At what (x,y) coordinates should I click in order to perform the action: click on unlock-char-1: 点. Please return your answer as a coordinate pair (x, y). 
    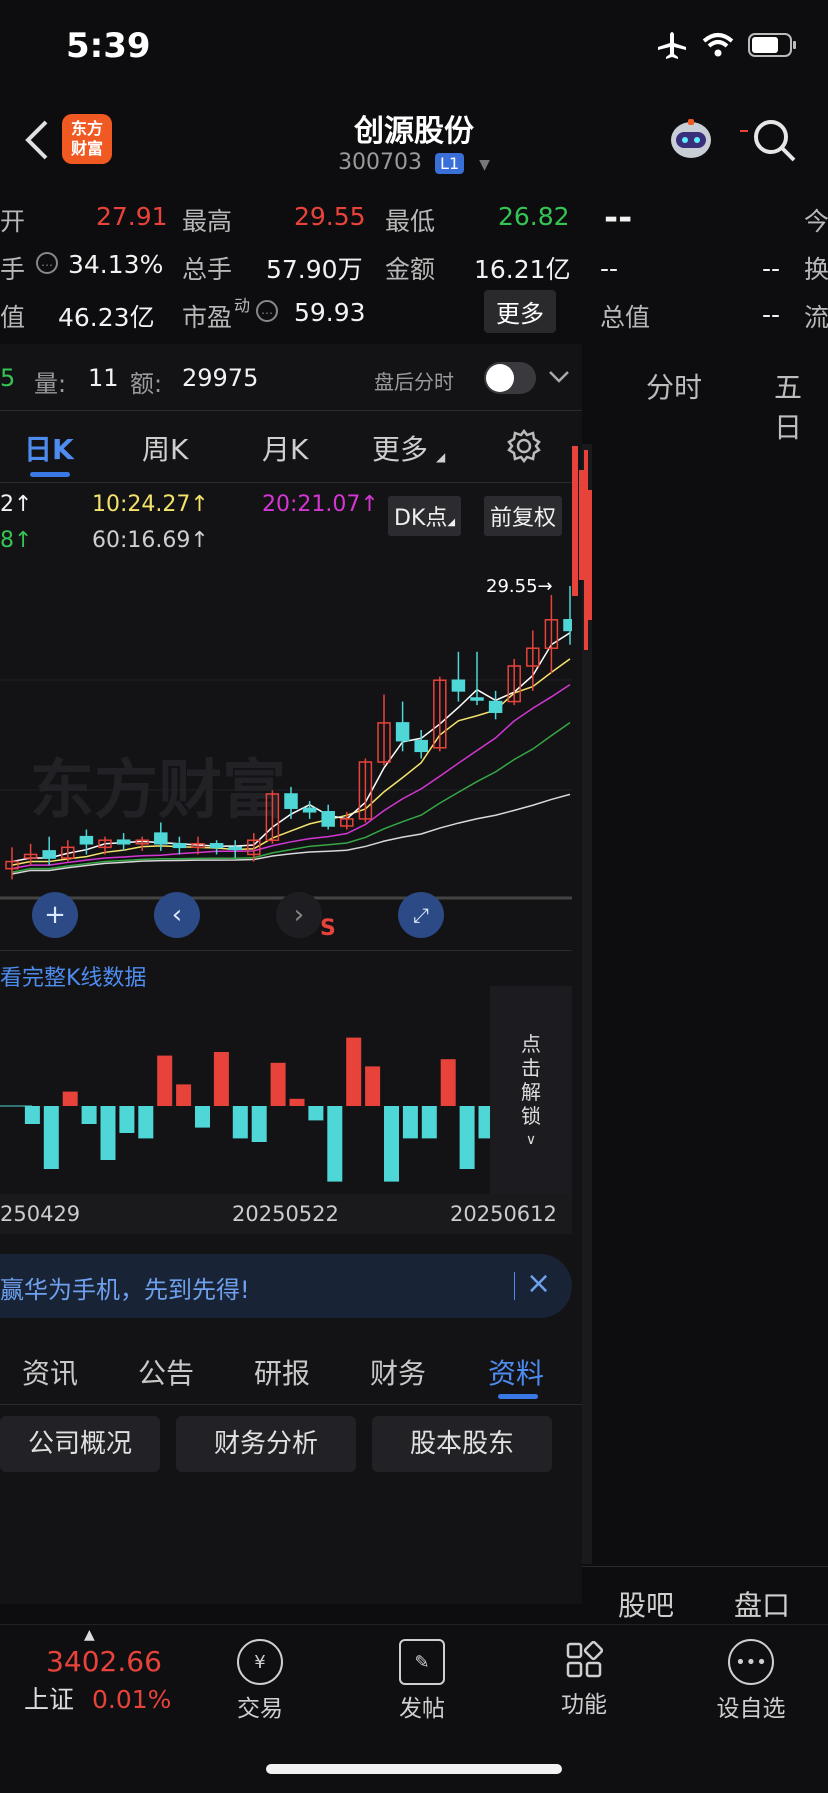
    Looking at the image, I should click on (531, 1044).